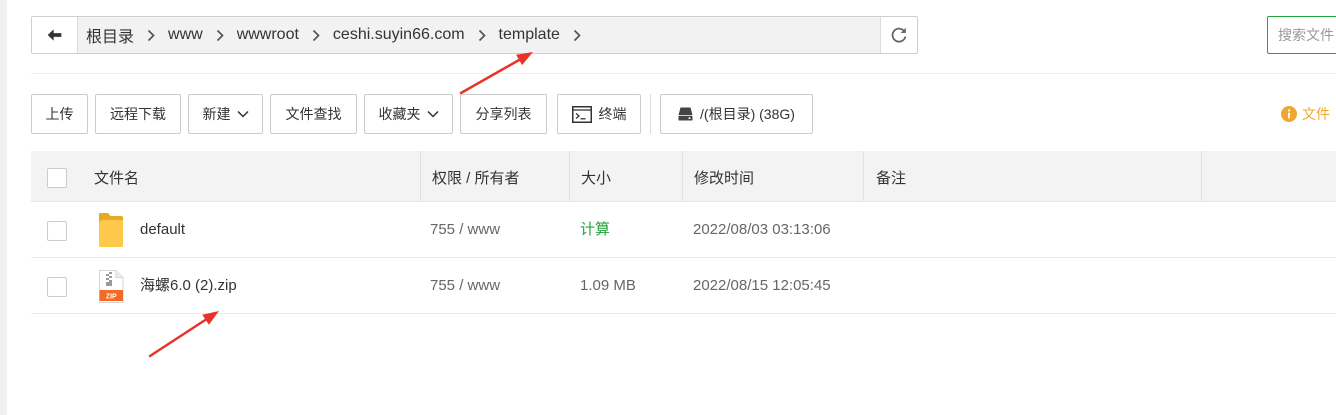 The width and height of the screenshot is (1336, 415). Describe the element at coordinates (1316, 114) in the screenshot. I see `info-tip-text: 文件` at that location.